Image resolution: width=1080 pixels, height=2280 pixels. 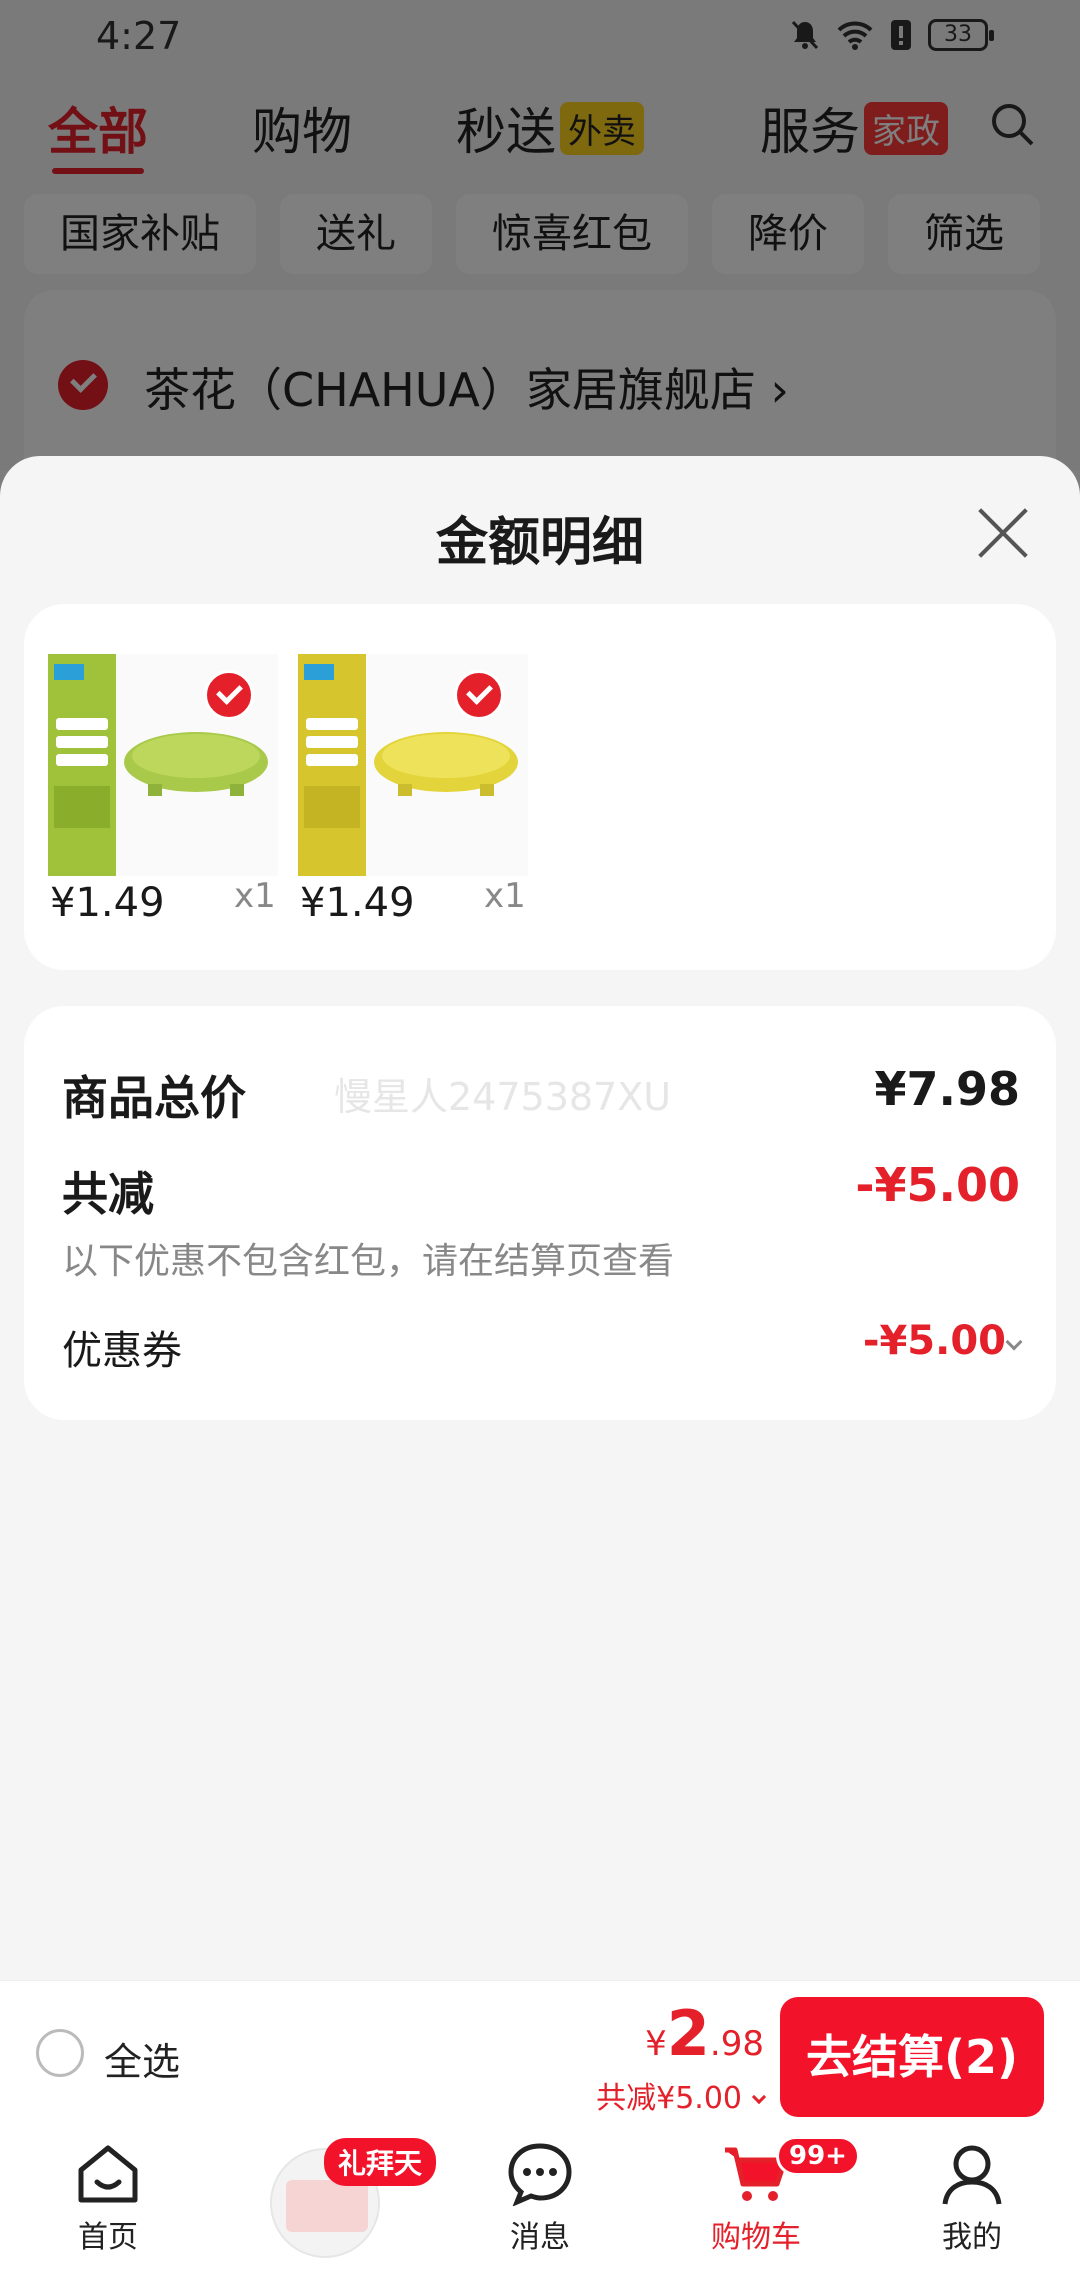 What do you see at coordinates (1002, 532) in the screenshot?
I see `close-icon` at bounding box center [1002, 532].